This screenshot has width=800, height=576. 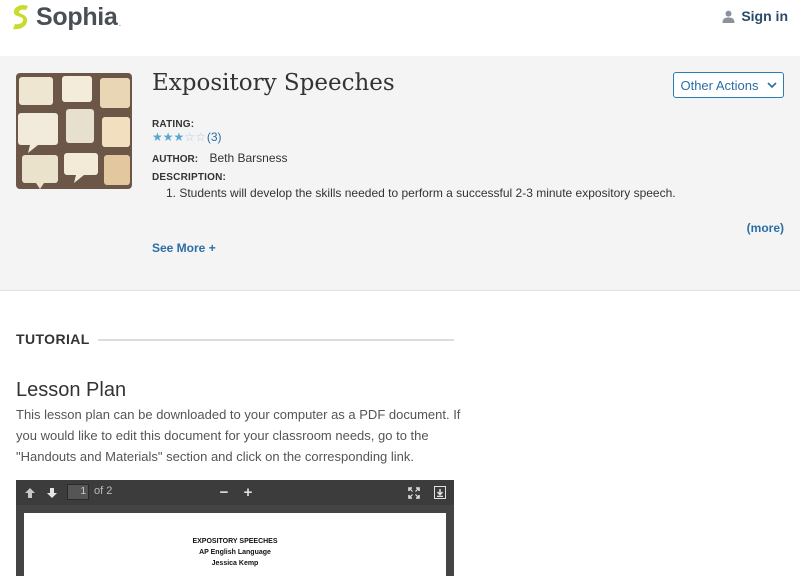 What do you see at coordinates (20, 17) in the screenshot?
I see `sophia-logo-icon` at bounding box center [20, 17].